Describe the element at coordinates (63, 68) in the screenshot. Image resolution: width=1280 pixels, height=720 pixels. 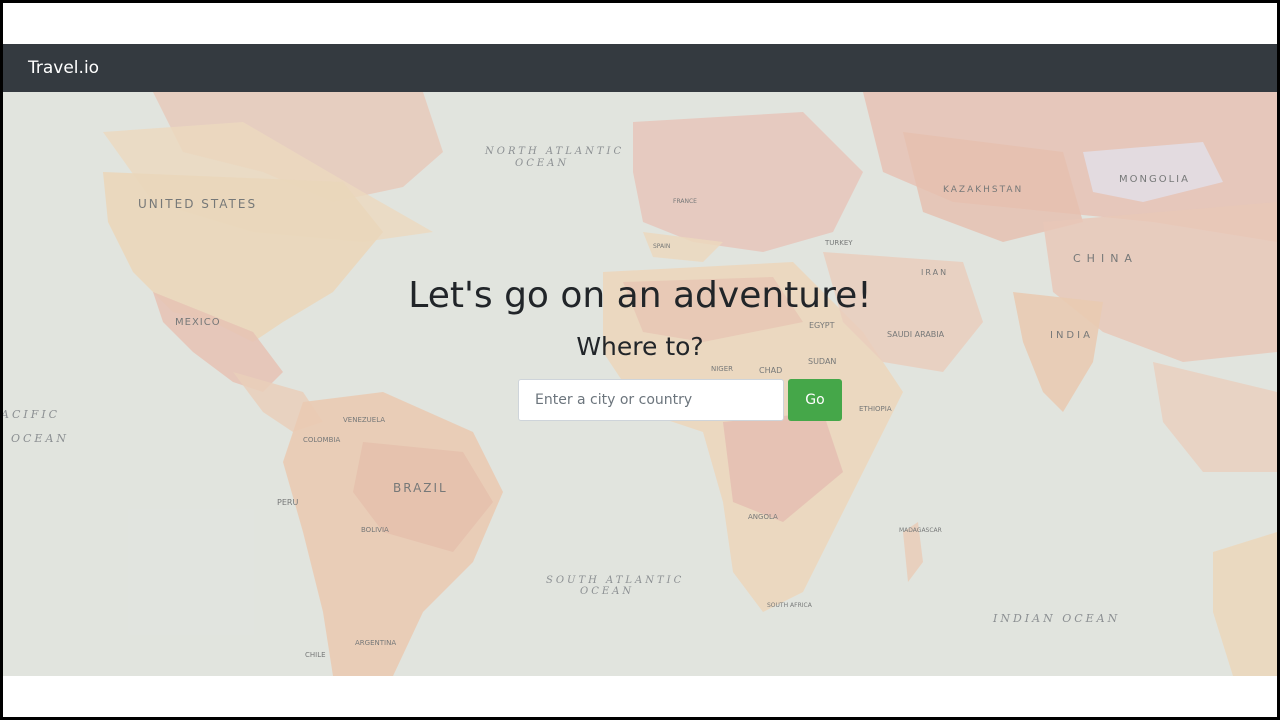
I see `brand-link: Travel.io` at that location.